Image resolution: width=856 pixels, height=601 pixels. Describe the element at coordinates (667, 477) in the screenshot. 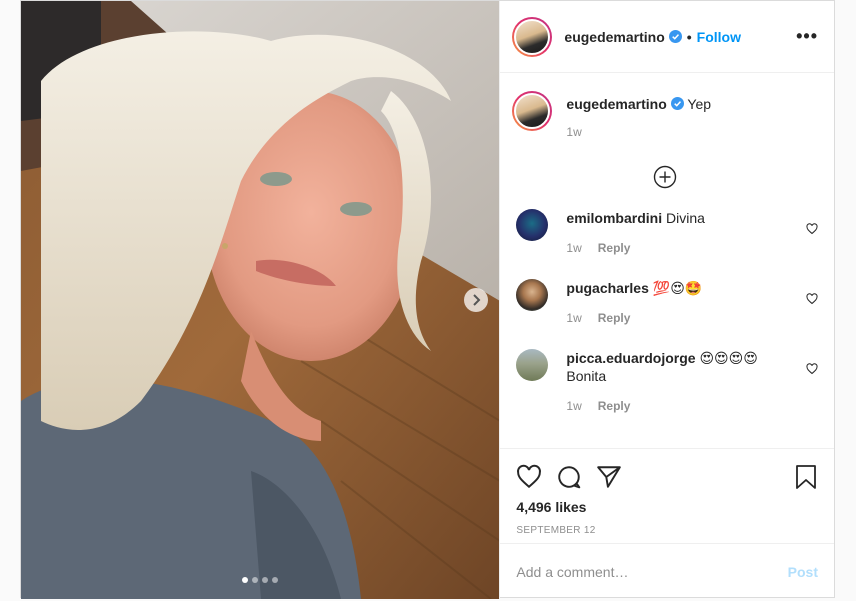

I see `action-icons` at that location.